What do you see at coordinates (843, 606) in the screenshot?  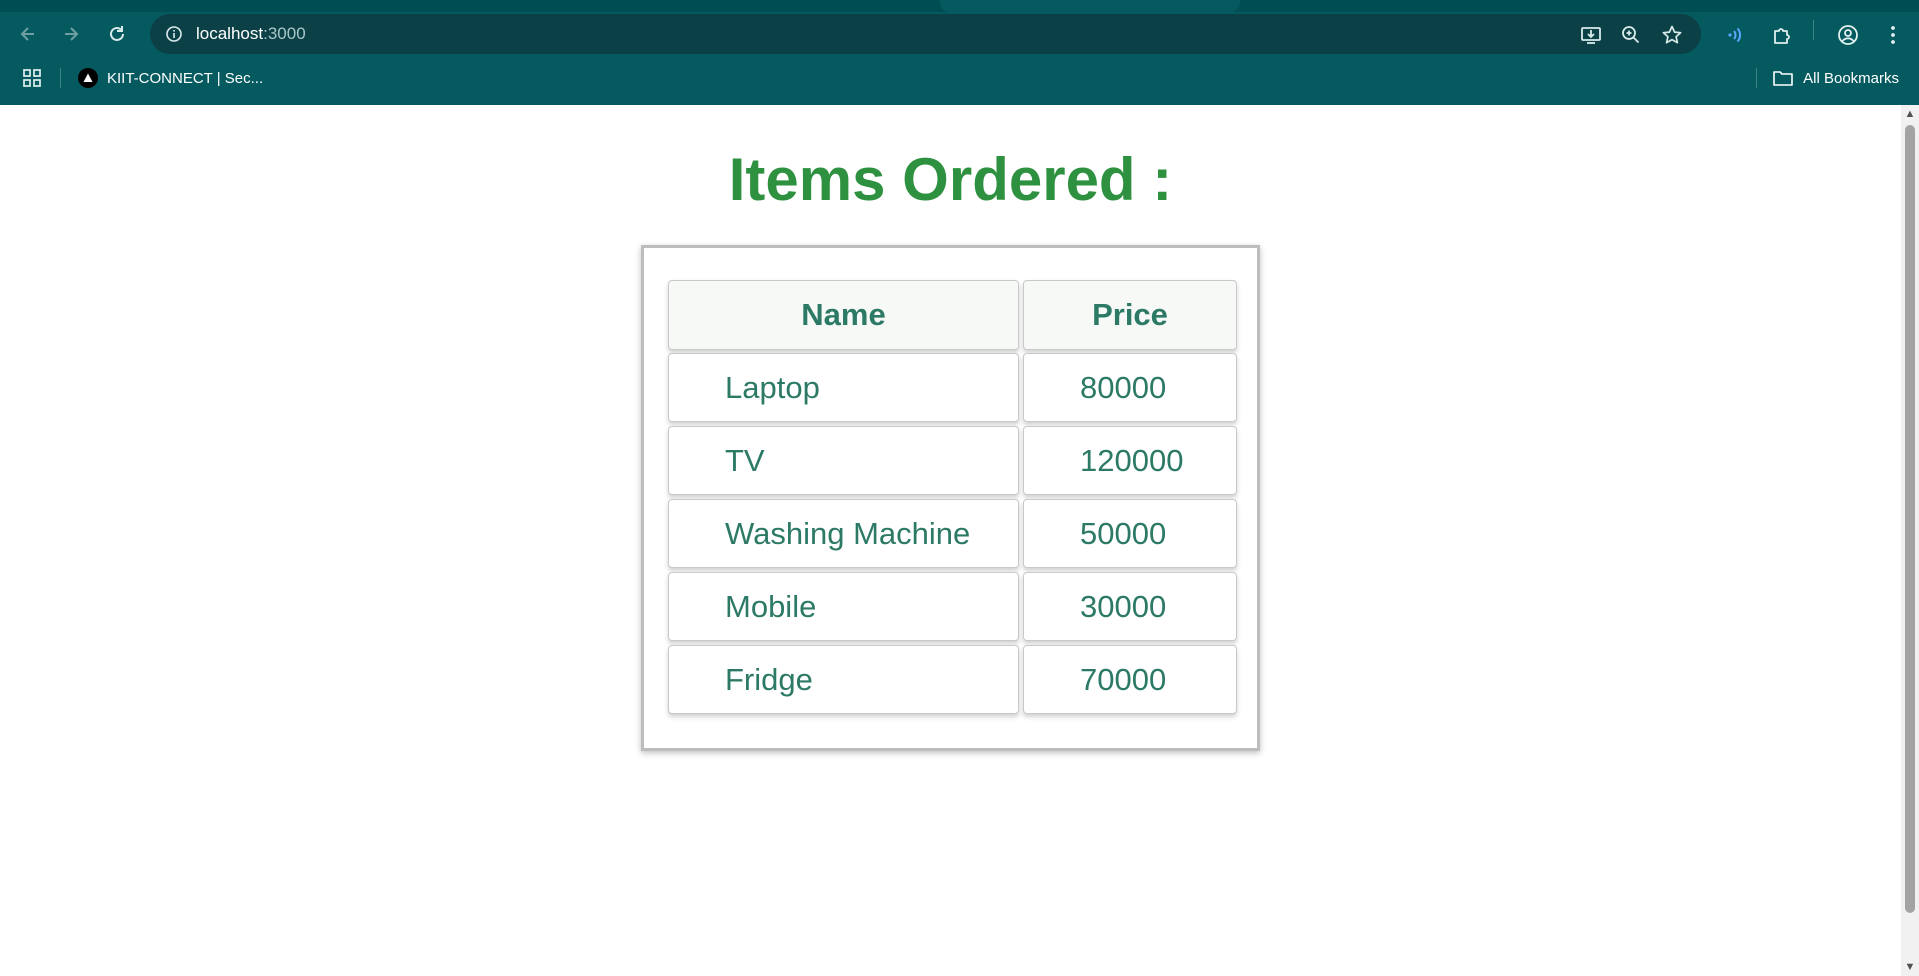 I see `table-cell-name: Mobile` at bounding box center [843, 606].